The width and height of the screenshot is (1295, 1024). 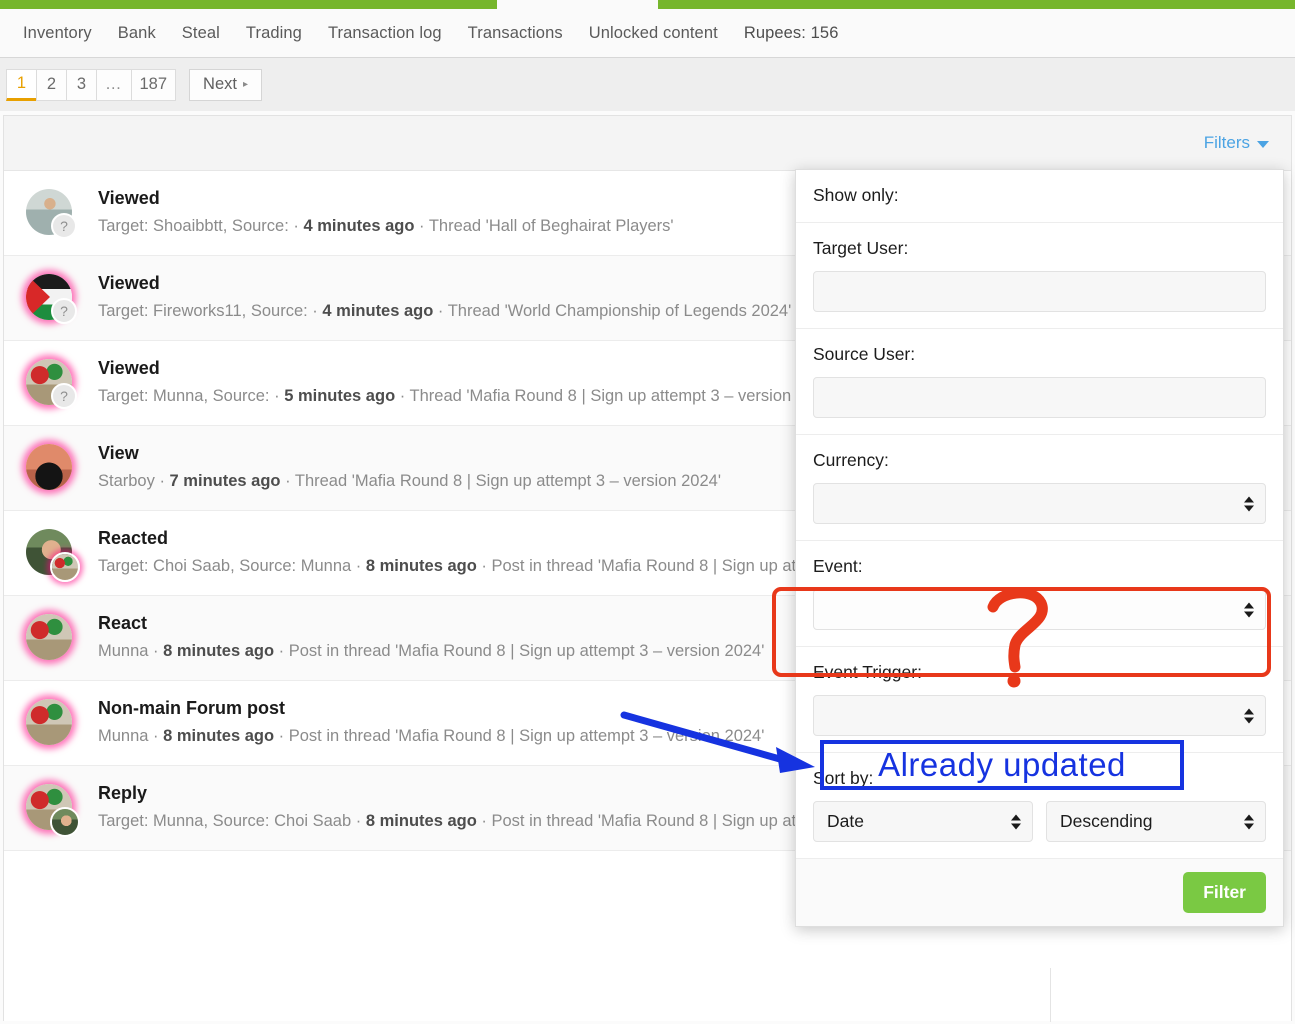 I want to click on top-accent-strip, so click(x=647, y=4).